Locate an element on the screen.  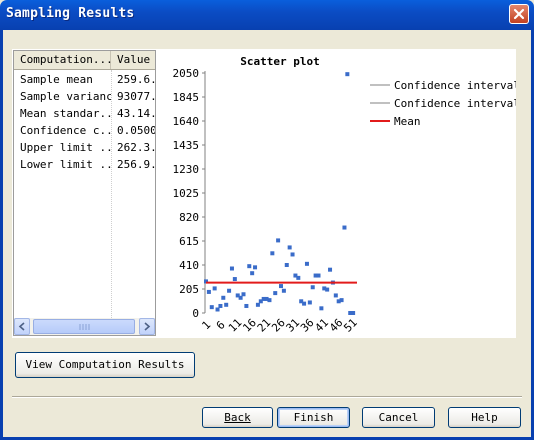
table-cell: 259.6. is located at coordinates (136, 79).